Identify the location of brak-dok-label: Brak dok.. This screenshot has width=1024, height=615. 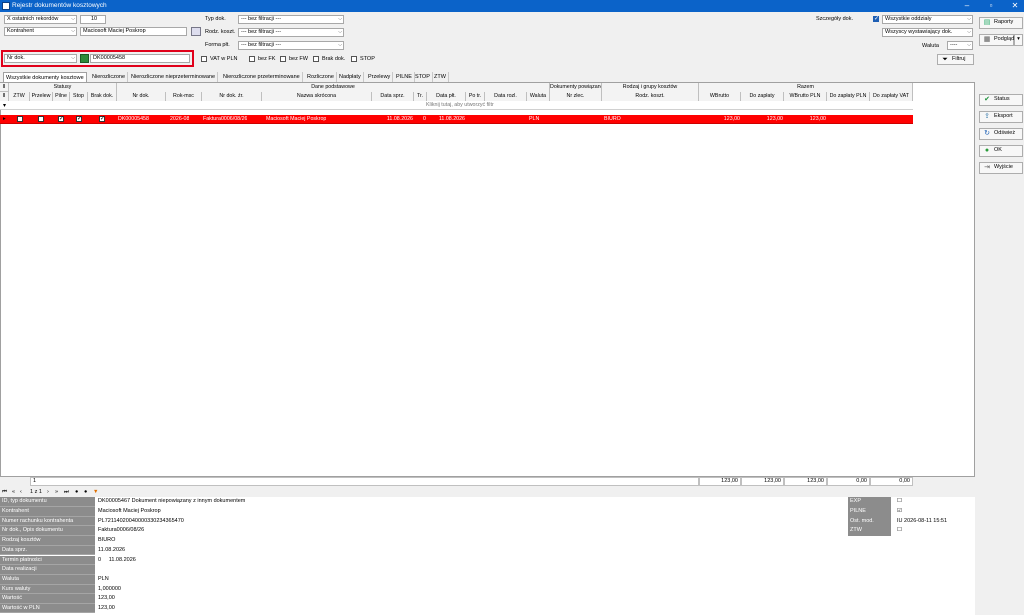
(334, 59).